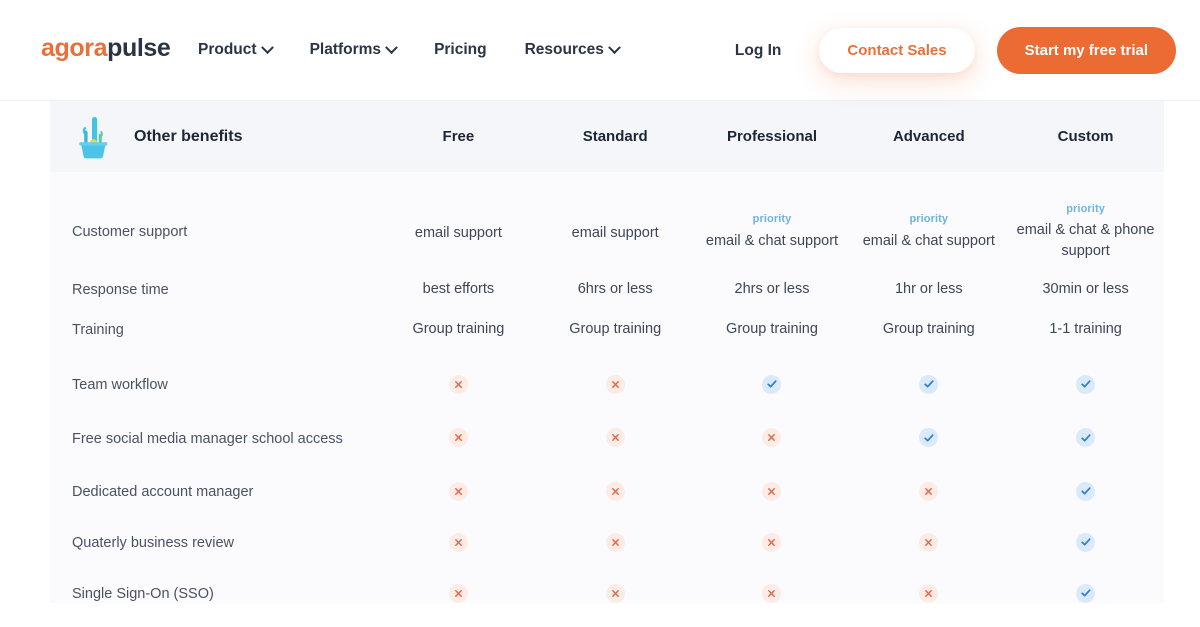  I want to click on table-row: Quaterly business review, so click(607, 543).